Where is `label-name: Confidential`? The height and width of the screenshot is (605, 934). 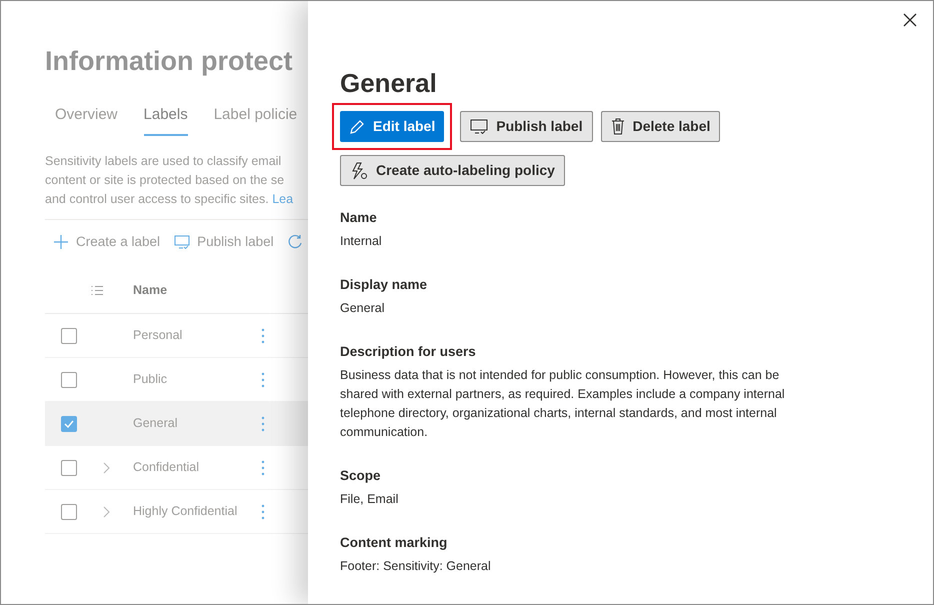
label-name: Confidential is located at coordinates (166, 467).